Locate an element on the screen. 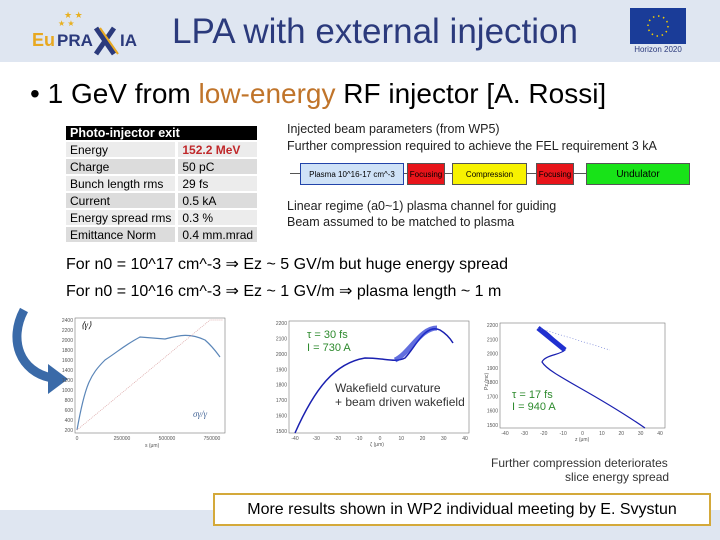 Image resolution: width=720 pixels, height=540 pixels. plot-caption: Further compression deteriorates is located at coordinates (579, 463).